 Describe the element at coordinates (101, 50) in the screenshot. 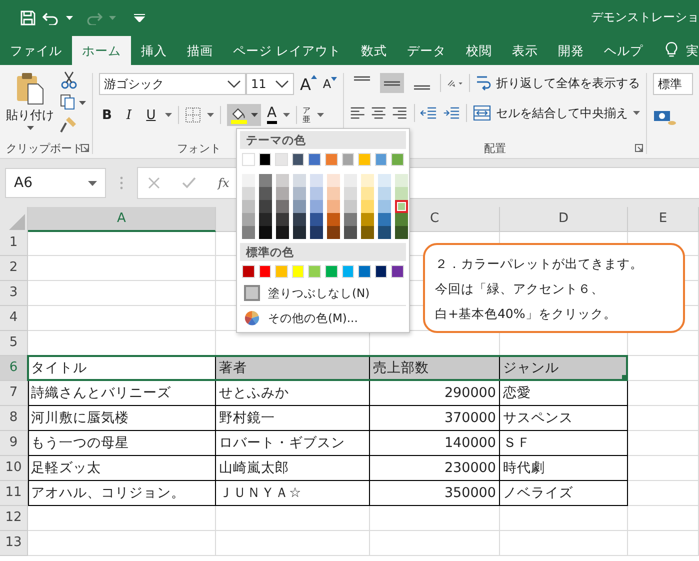

I see `ribbon-tab: ホーム` at that location.